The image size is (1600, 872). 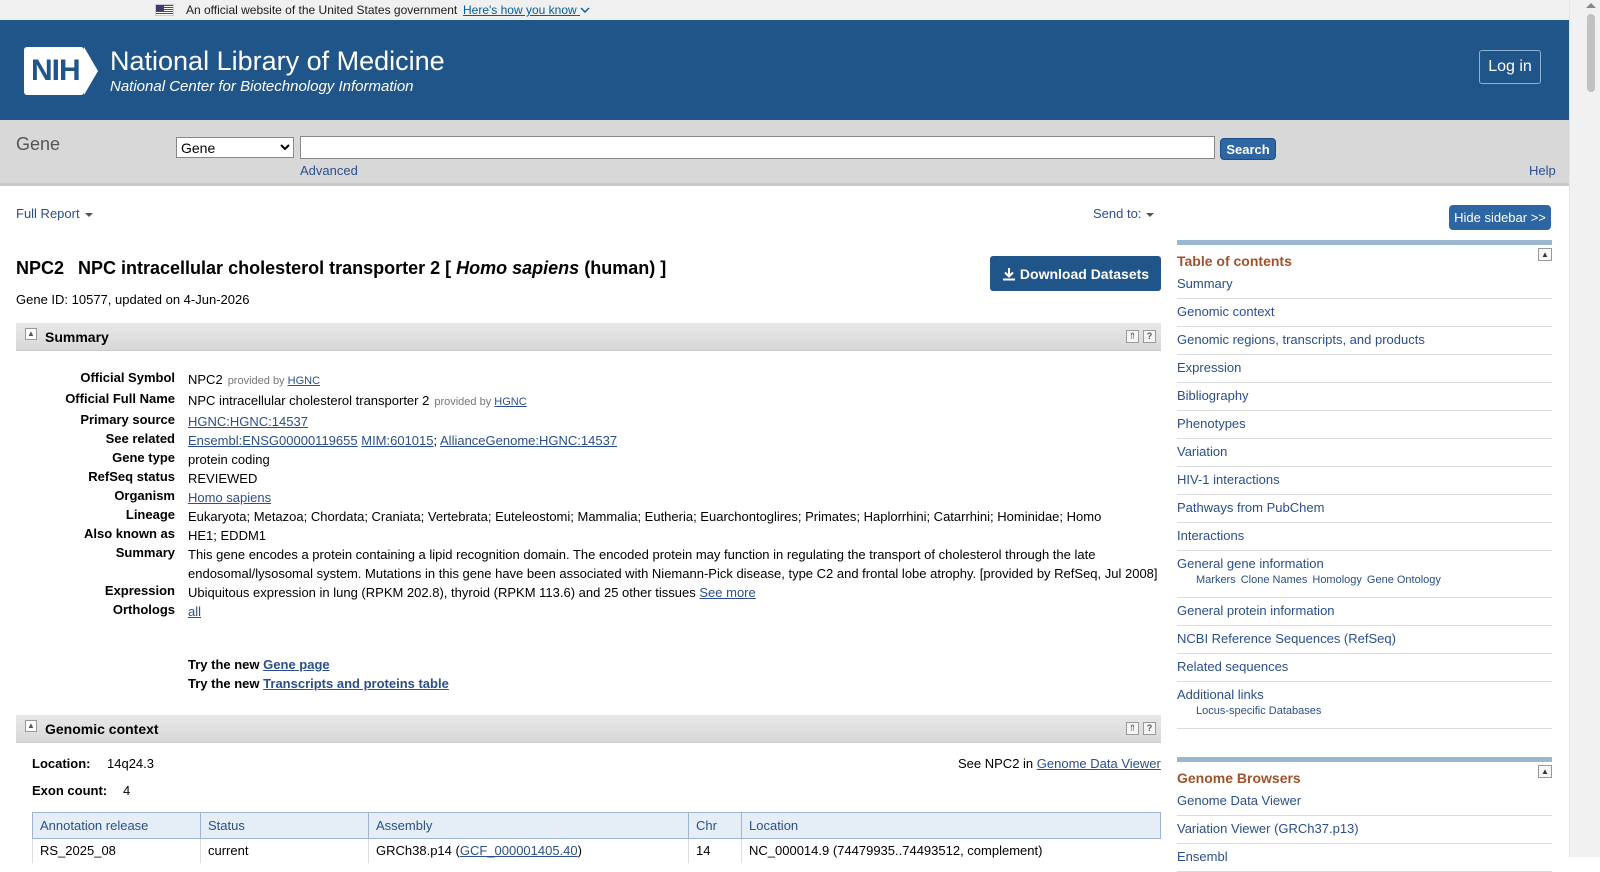 I want to click on toc-item-expression: Expression, so click(x=1364, y=369).